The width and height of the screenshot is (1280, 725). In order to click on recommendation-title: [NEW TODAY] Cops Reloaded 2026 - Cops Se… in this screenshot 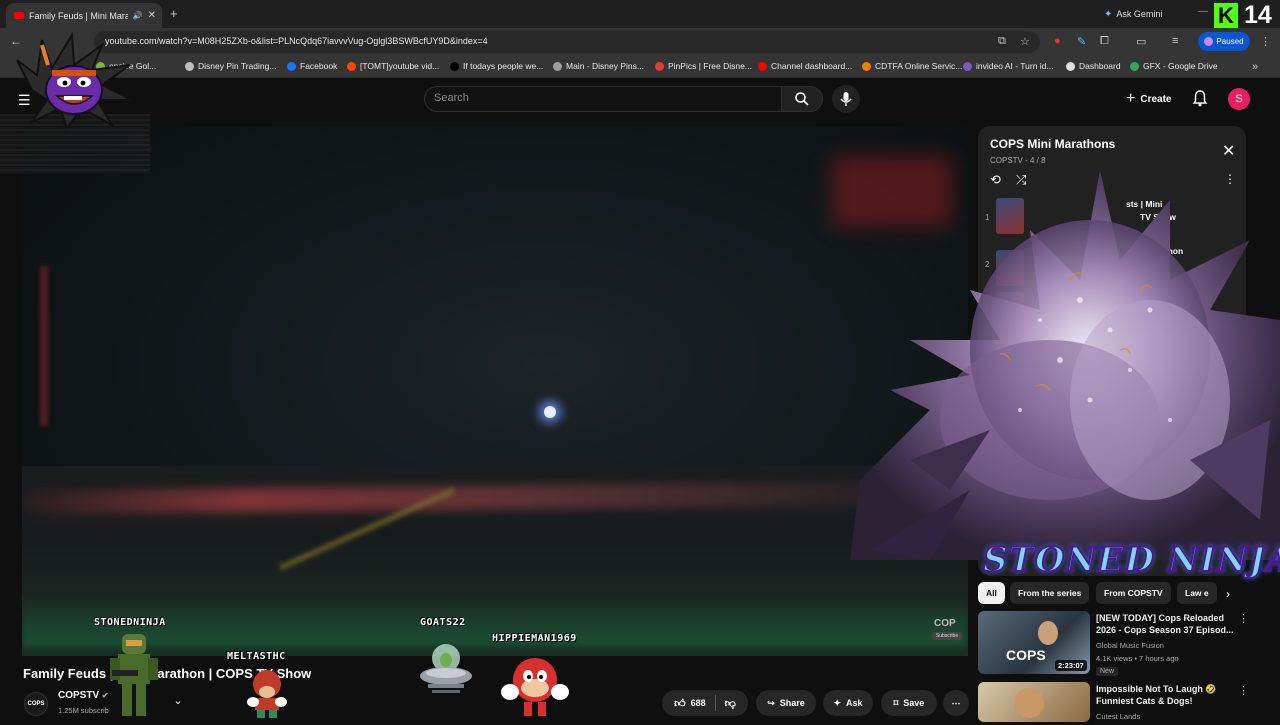, I will do `click(1166, 624)`.